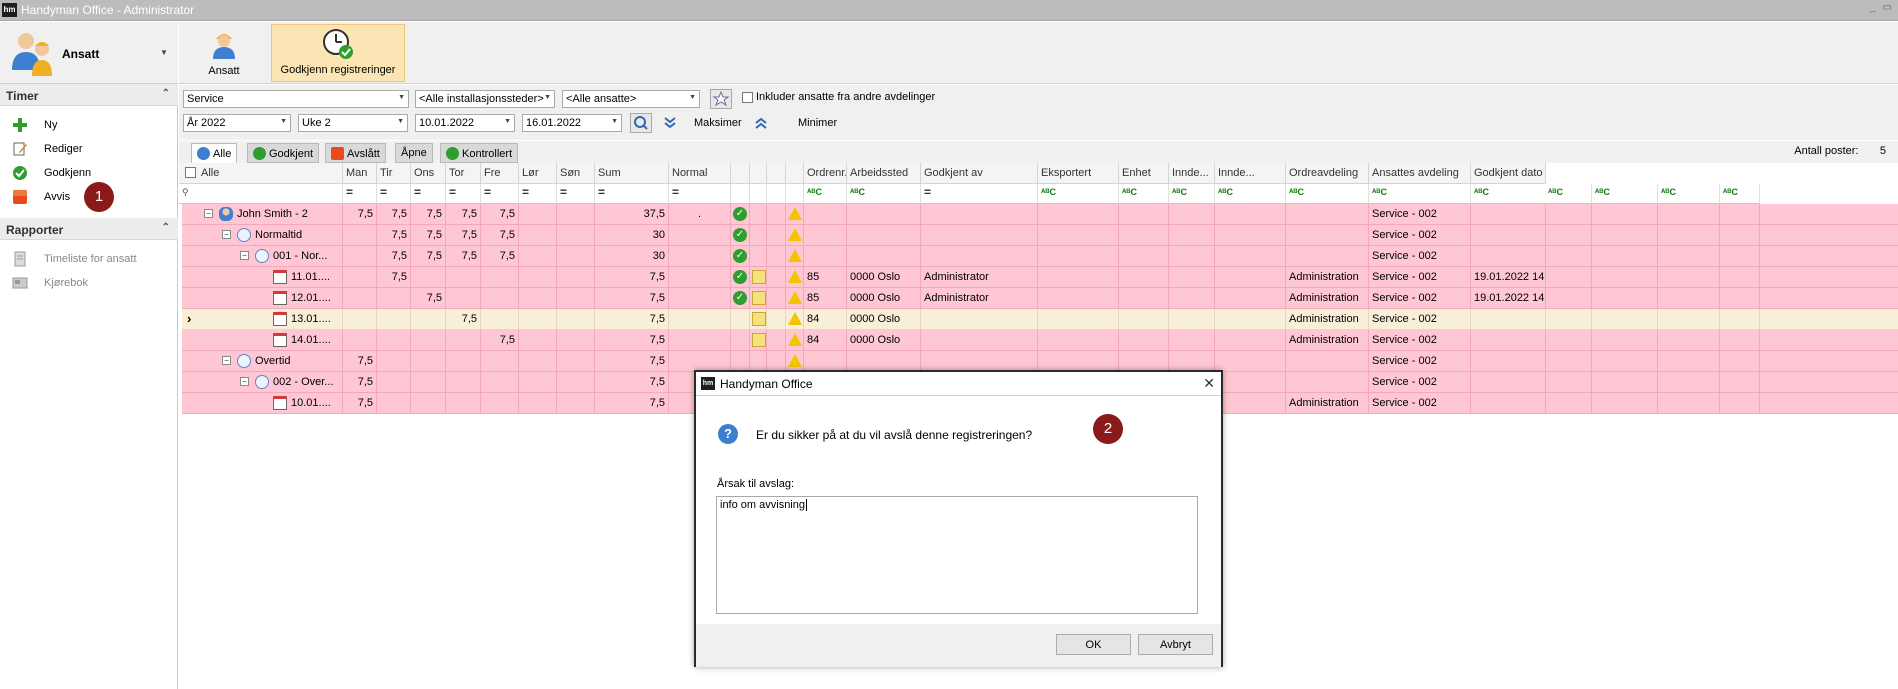  Describe the element at coordinates (500, 298) in the screenshot. I see `cell-fre` at that location.